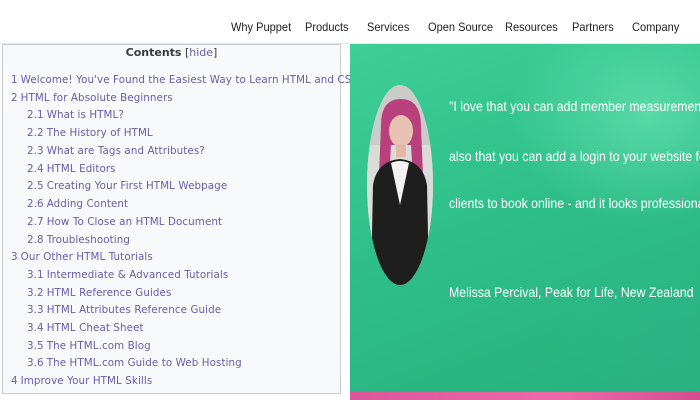  I want to click on toc-item-label: HTML Editors, so click(81, 169).